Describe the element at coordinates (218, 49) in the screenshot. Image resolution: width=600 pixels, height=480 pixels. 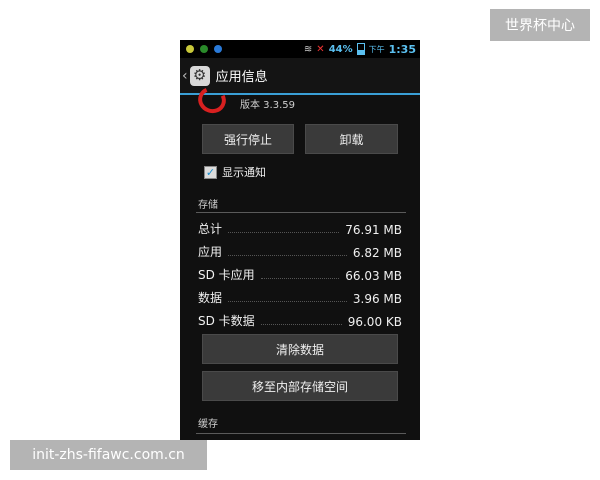
I see `app-notification-icon` at that location.